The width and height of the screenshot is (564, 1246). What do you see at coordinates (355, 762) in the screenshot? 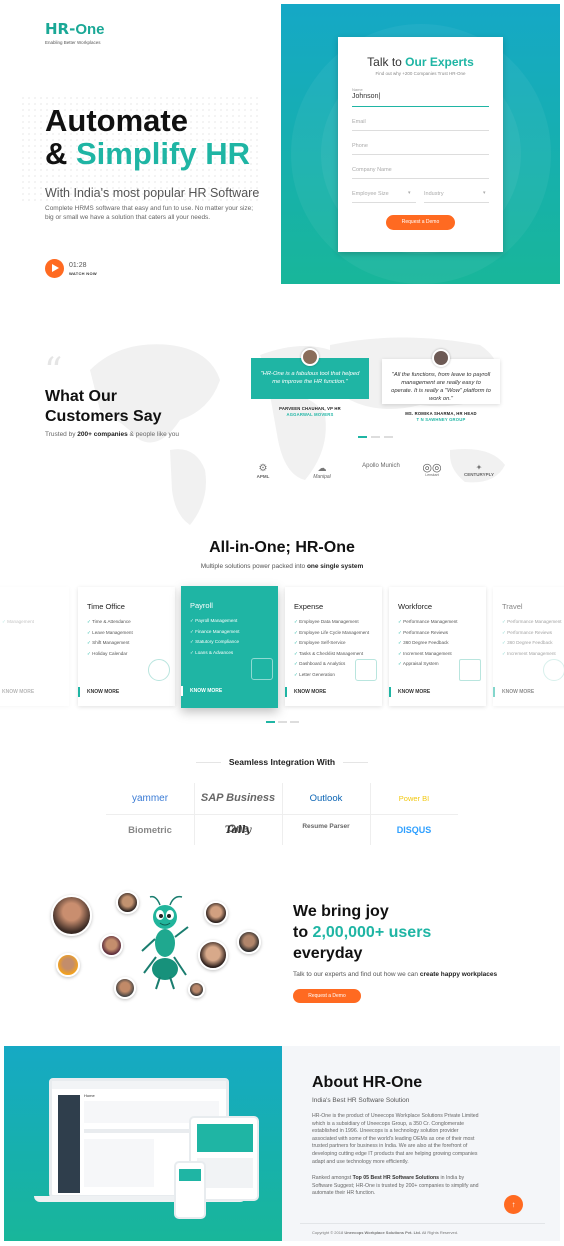
I see `divider` at bounding box center [355, 762].